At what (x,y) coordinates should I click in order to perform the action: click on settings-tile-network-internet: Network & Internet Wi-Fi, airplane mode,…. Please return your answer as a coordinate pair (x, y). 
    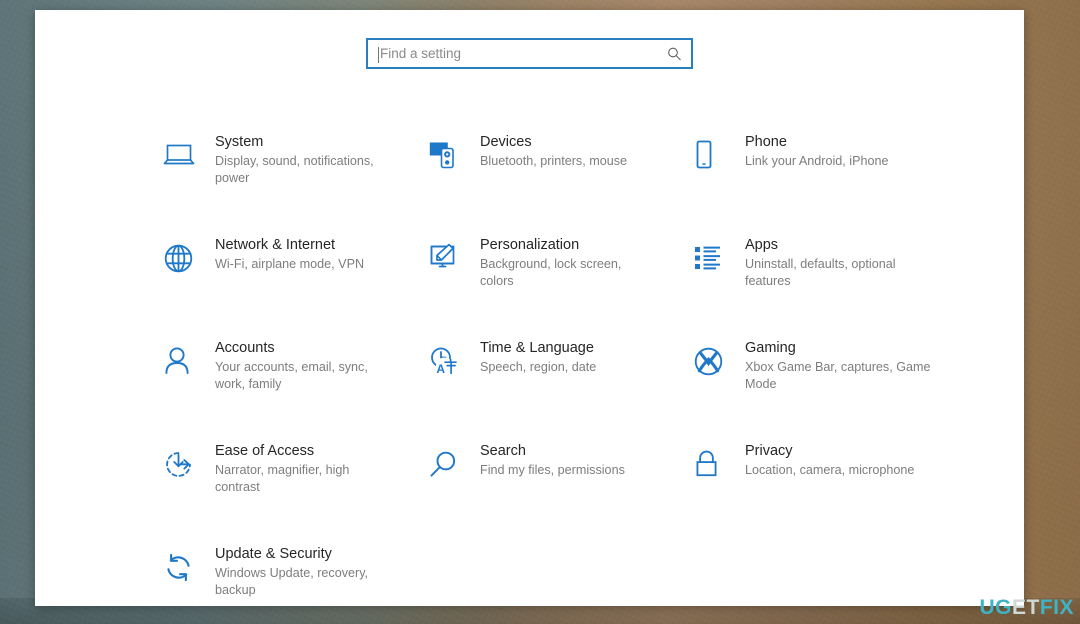
    Looking at the image, I should click on (295, 286).